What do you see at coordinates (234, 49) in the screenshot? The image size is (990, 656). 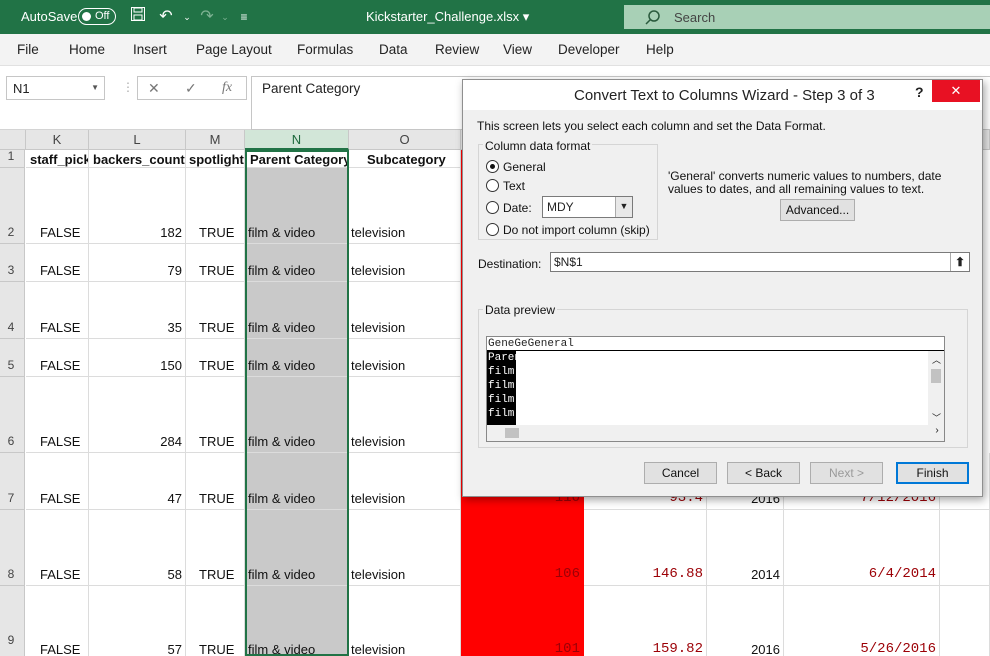 I see `tab-page-layout: Page Layout` at bounding box center [234, 49].